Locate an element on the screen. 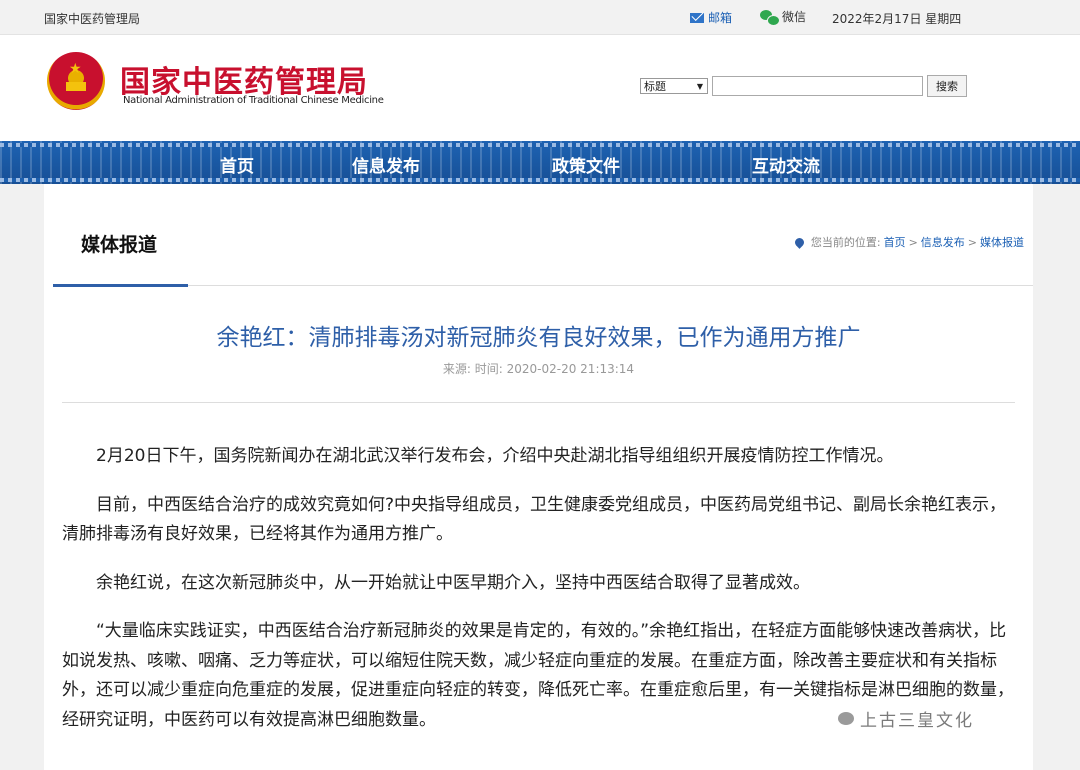  breadcrumb-news: 信息发布 is located at coordinates (943, 242).